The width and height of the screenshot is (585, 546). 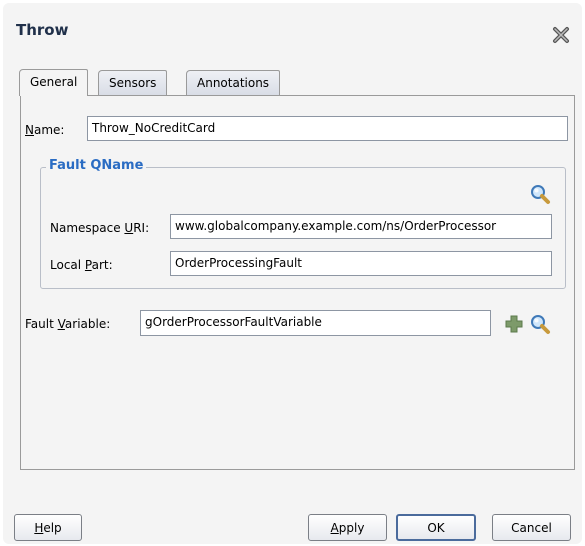 I want to click on local-part-label: Local Part:, so click(x=81, y=265).